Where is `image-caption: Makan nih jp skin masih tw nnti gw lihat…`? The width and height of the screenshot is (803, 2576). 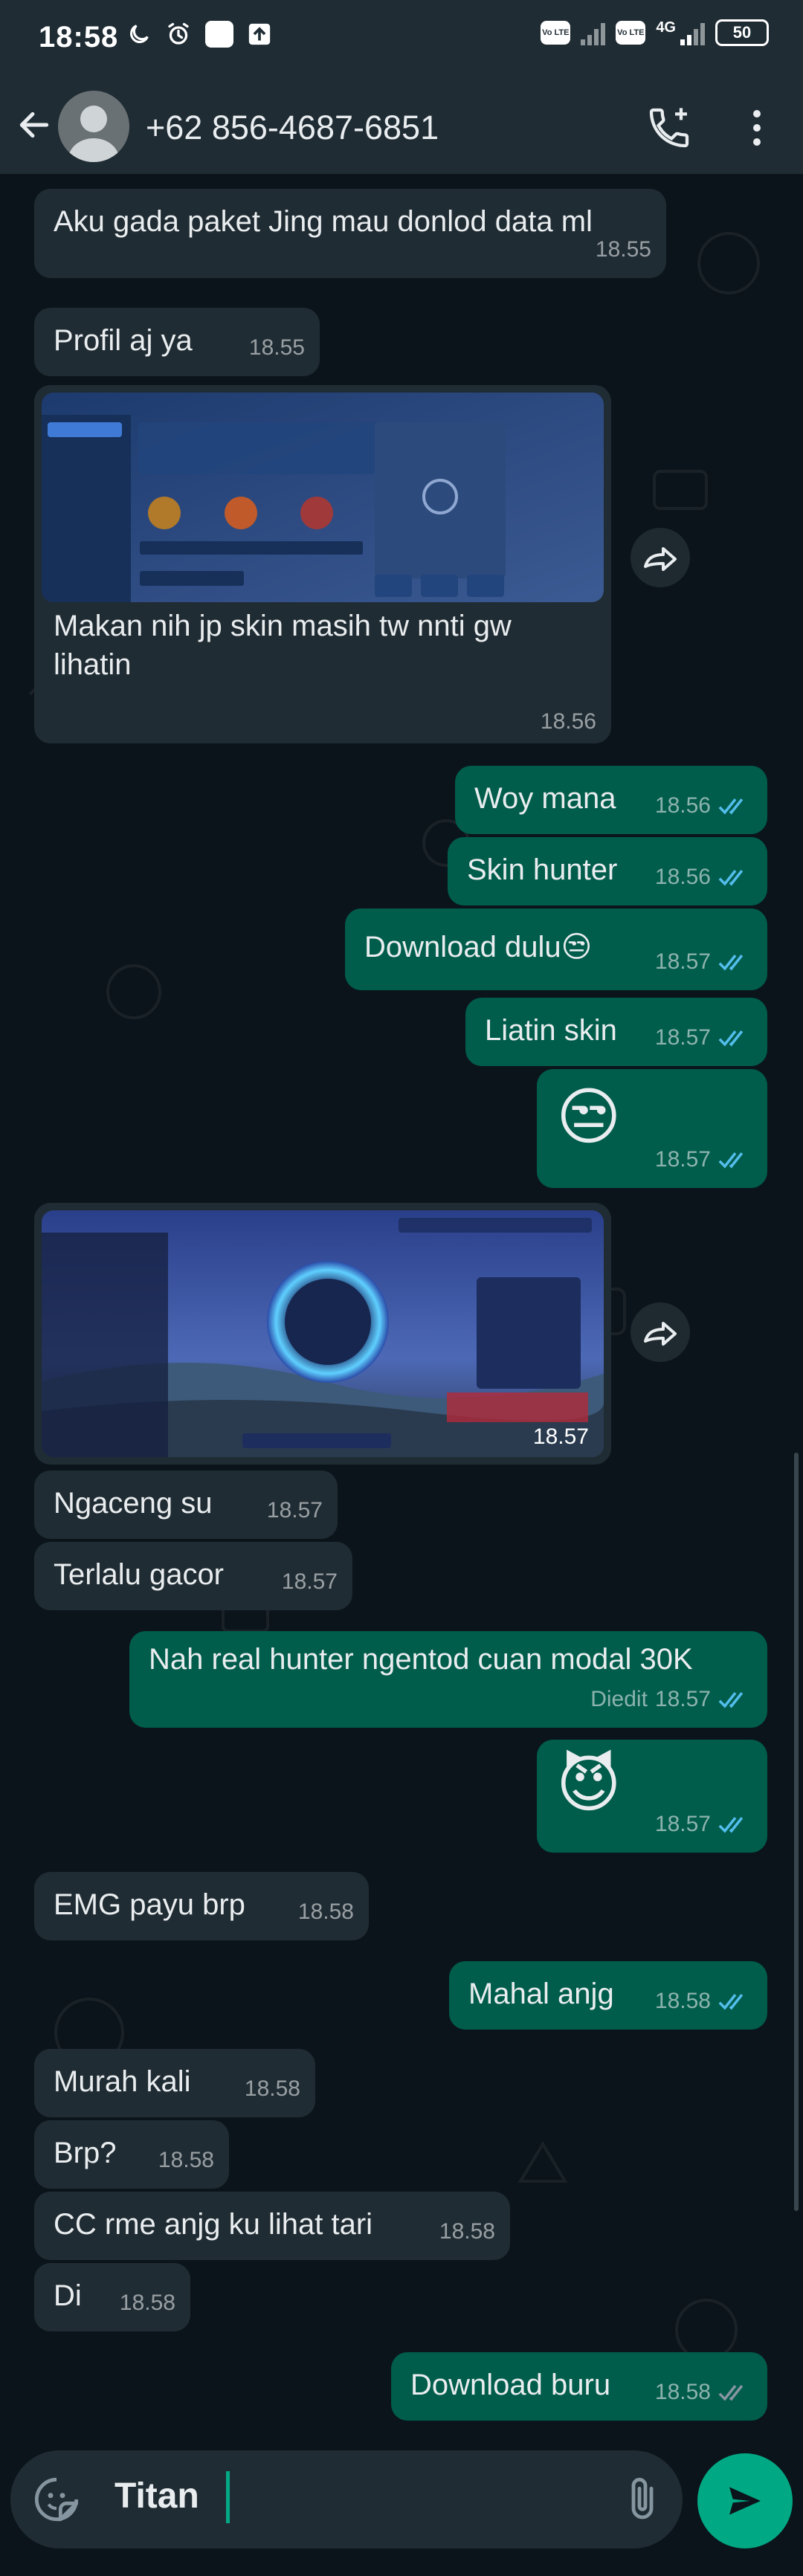
image-caption: Makan nih jp skin masih tw nnti gw lihat… is located at coordinates (283, 645).